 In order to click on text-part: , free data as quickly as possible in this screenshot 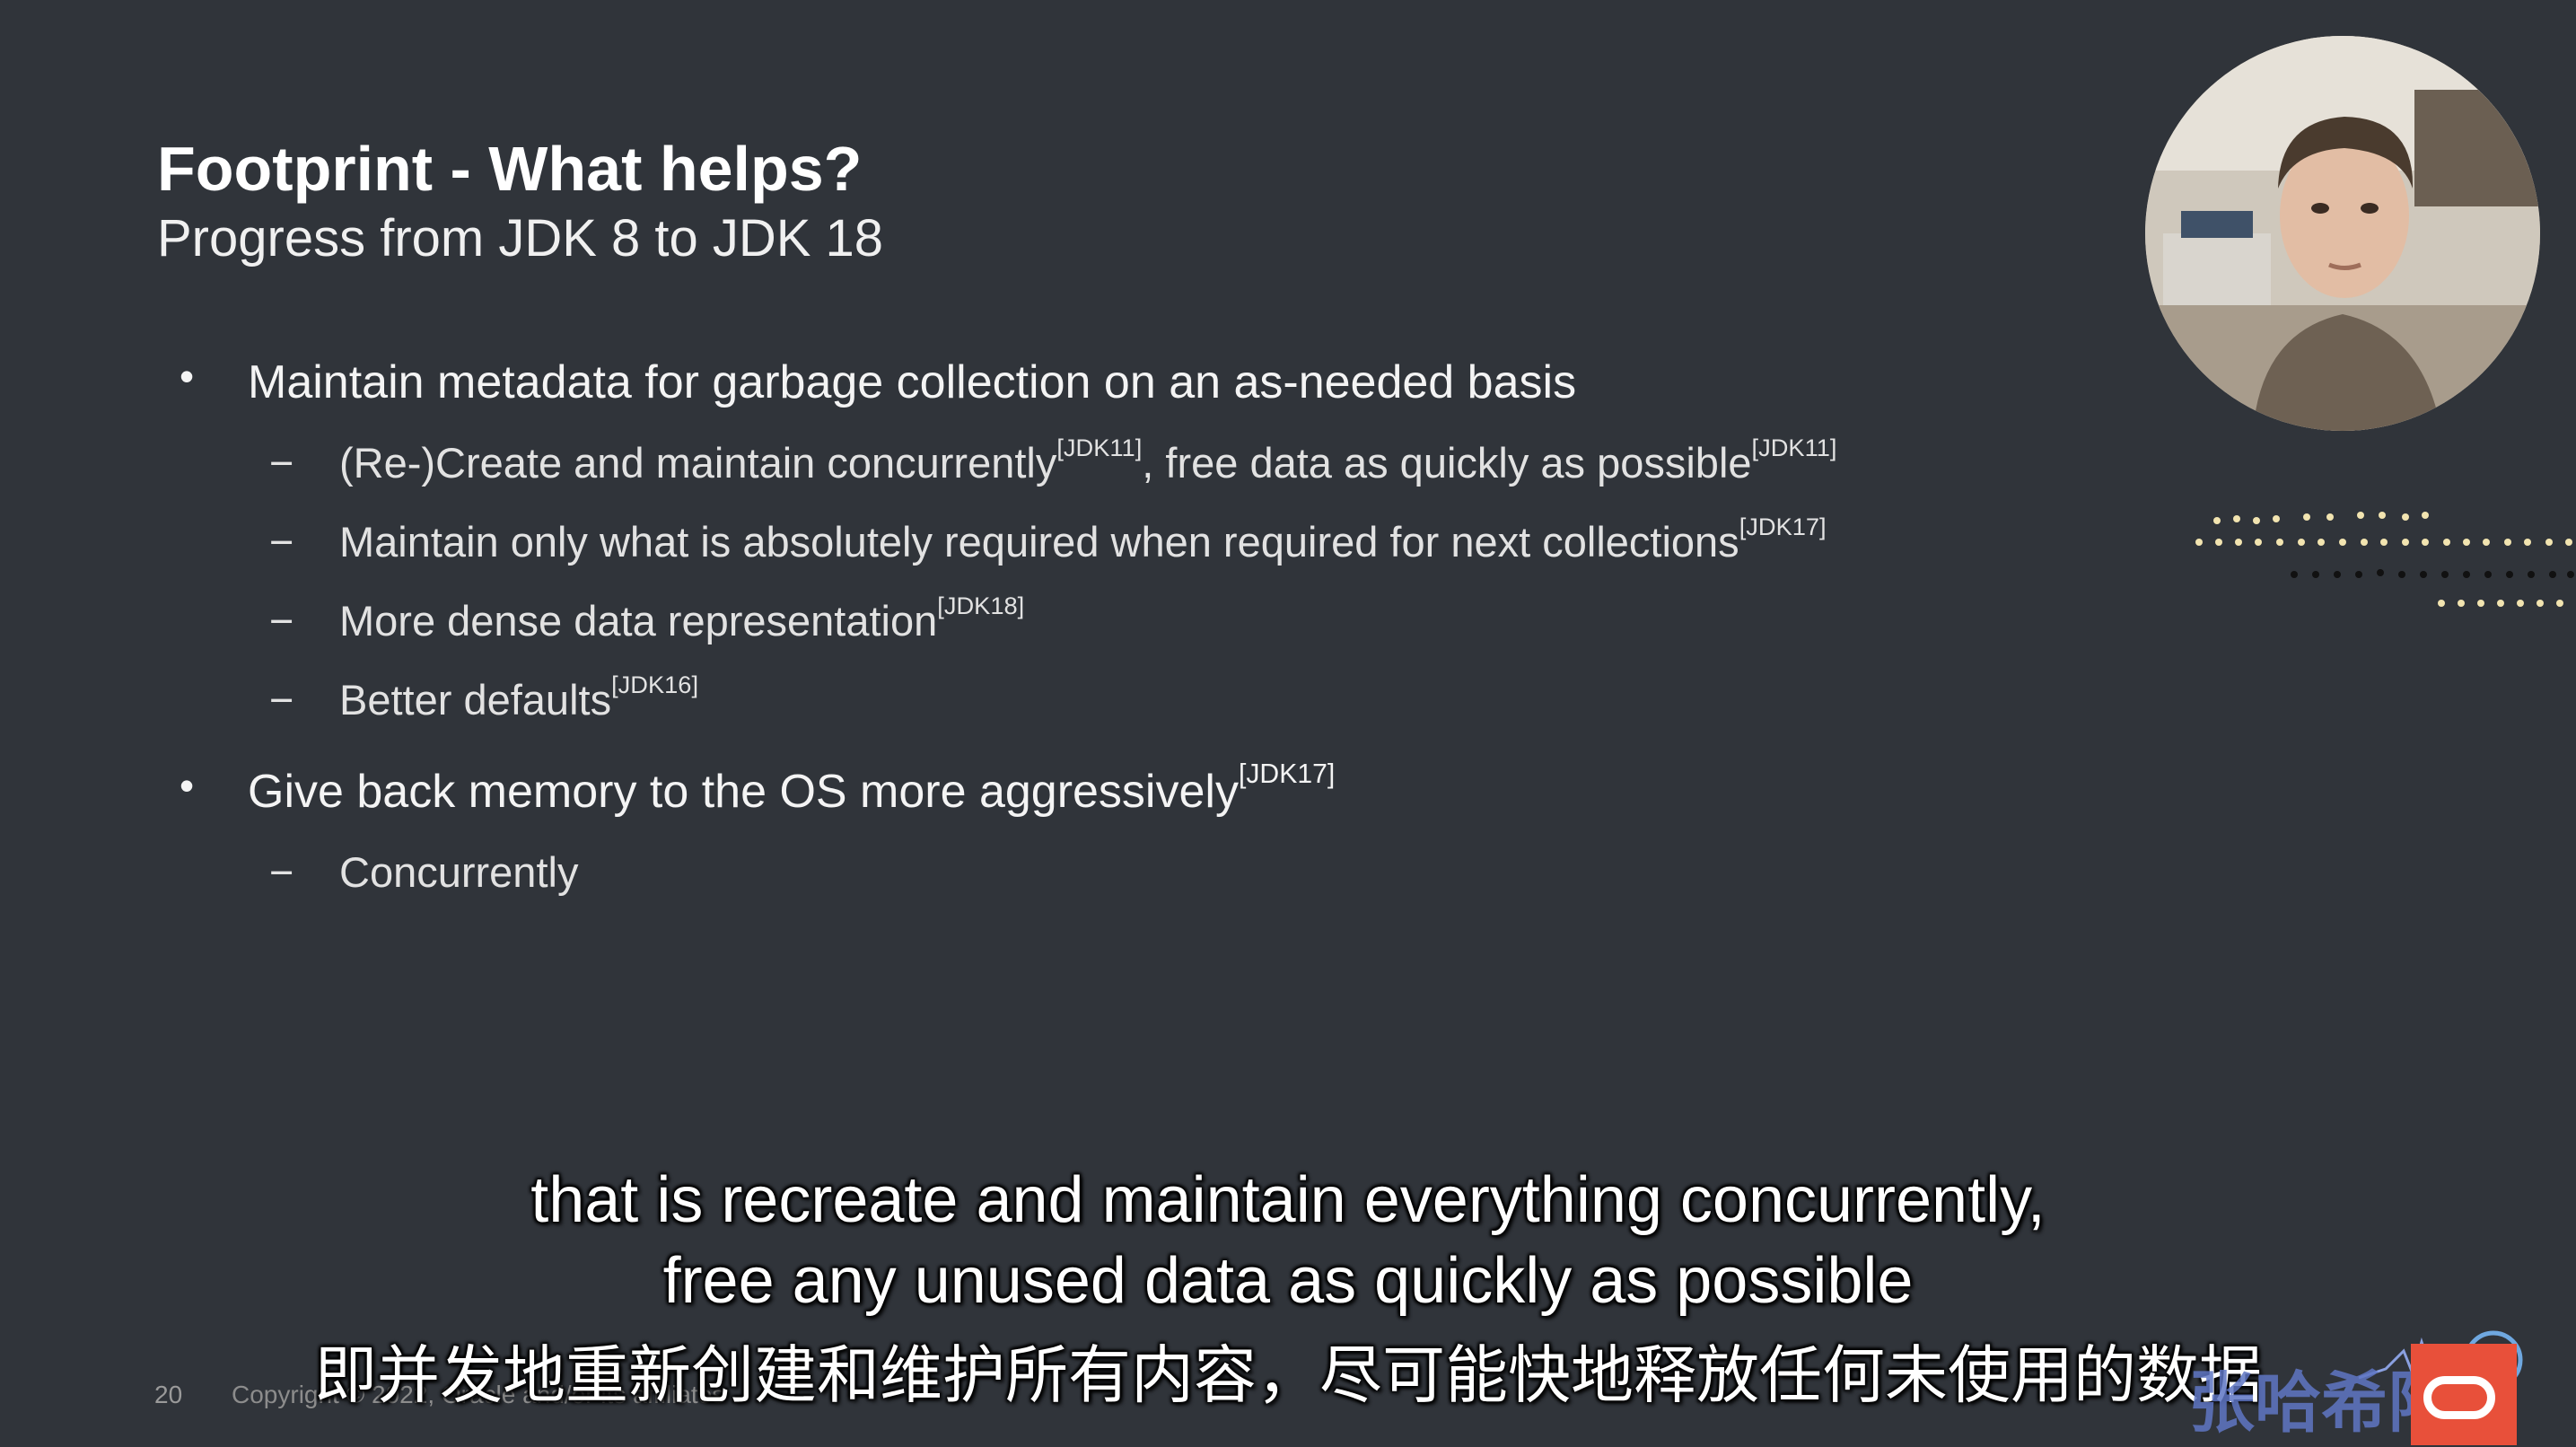, I will do `click(1447, 463)`.